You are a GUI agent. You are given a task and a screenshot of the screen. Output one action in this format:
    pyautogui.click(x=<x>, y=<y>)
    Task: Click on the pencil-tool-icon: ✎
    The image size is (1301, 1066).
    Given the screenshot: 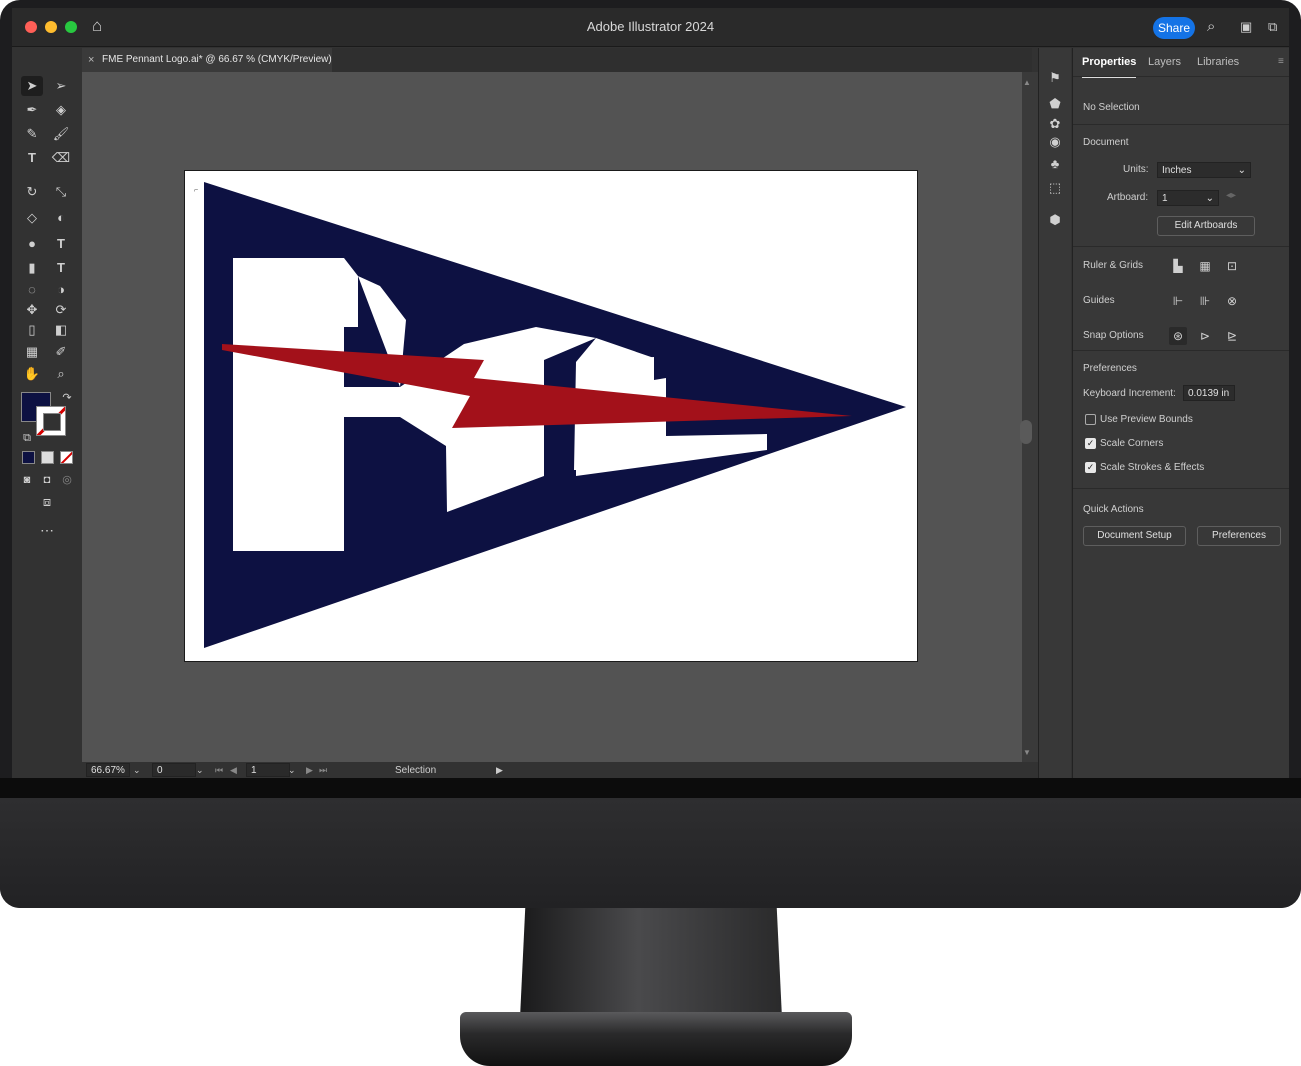 What is the action you would take?
    pyautogui.click(x=32, y=134)
    